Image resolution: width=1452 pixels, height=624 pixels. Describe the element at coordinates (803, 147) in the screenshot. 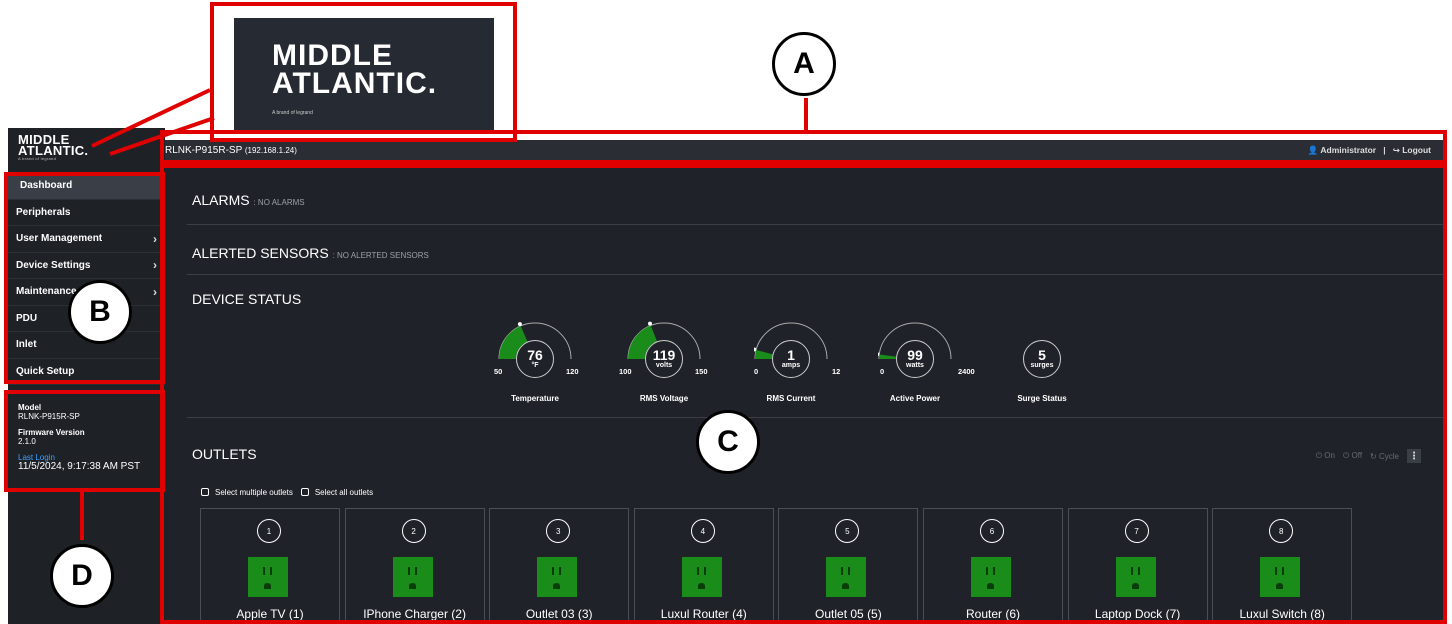

I see `highlight-topbar` at that location.